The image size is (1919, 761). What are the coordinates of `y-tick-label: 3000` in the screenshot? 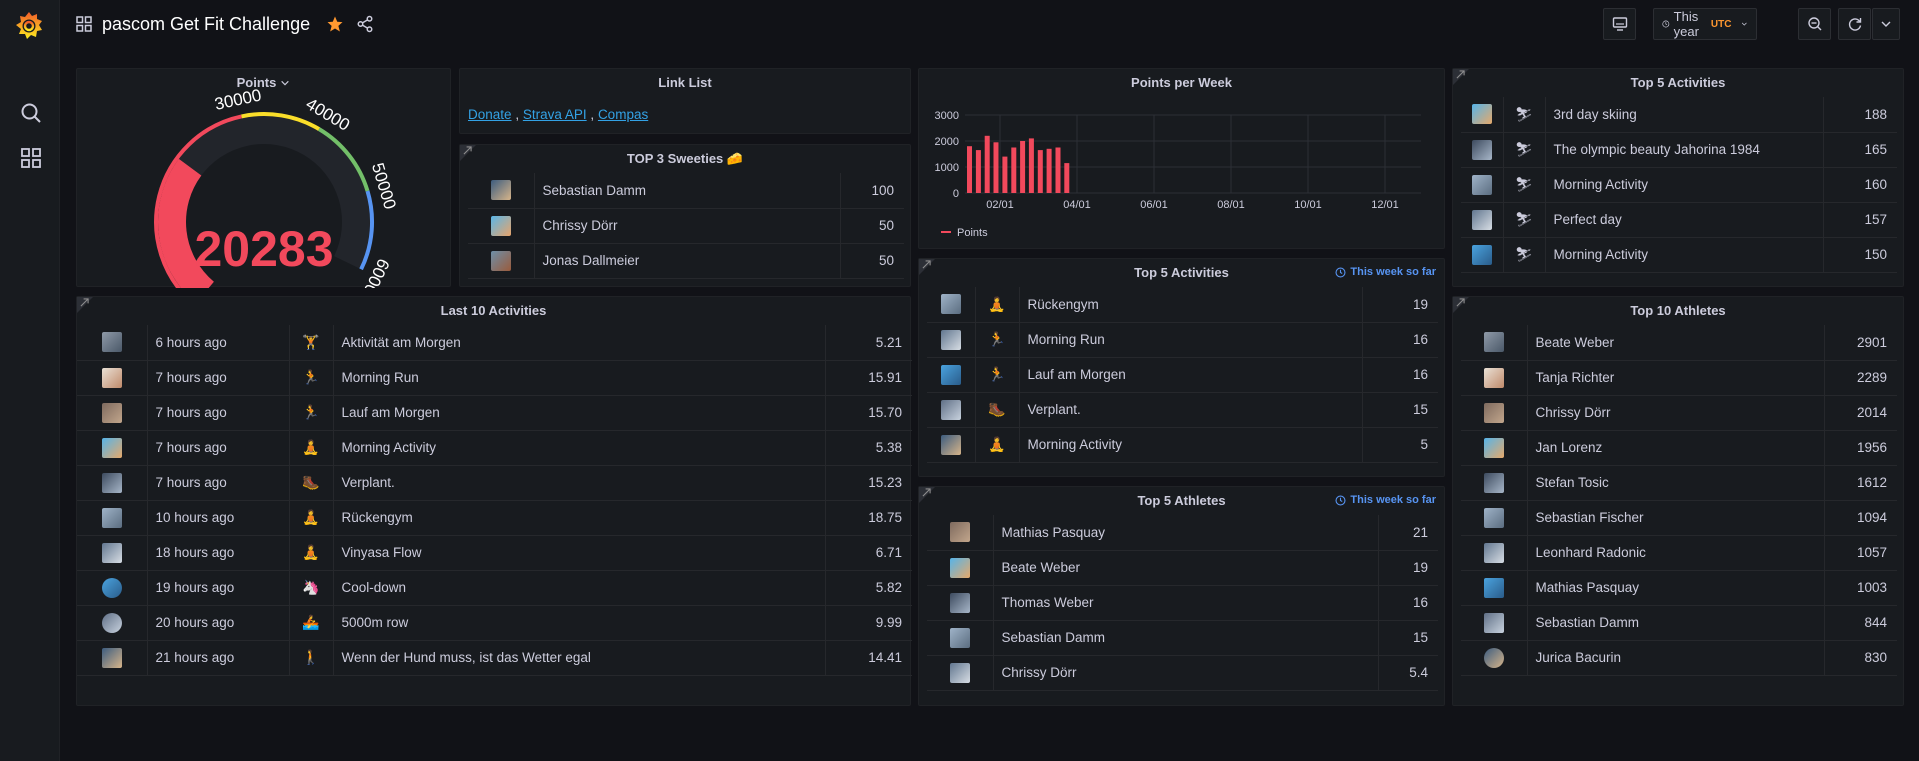 It's located at (947, 116).